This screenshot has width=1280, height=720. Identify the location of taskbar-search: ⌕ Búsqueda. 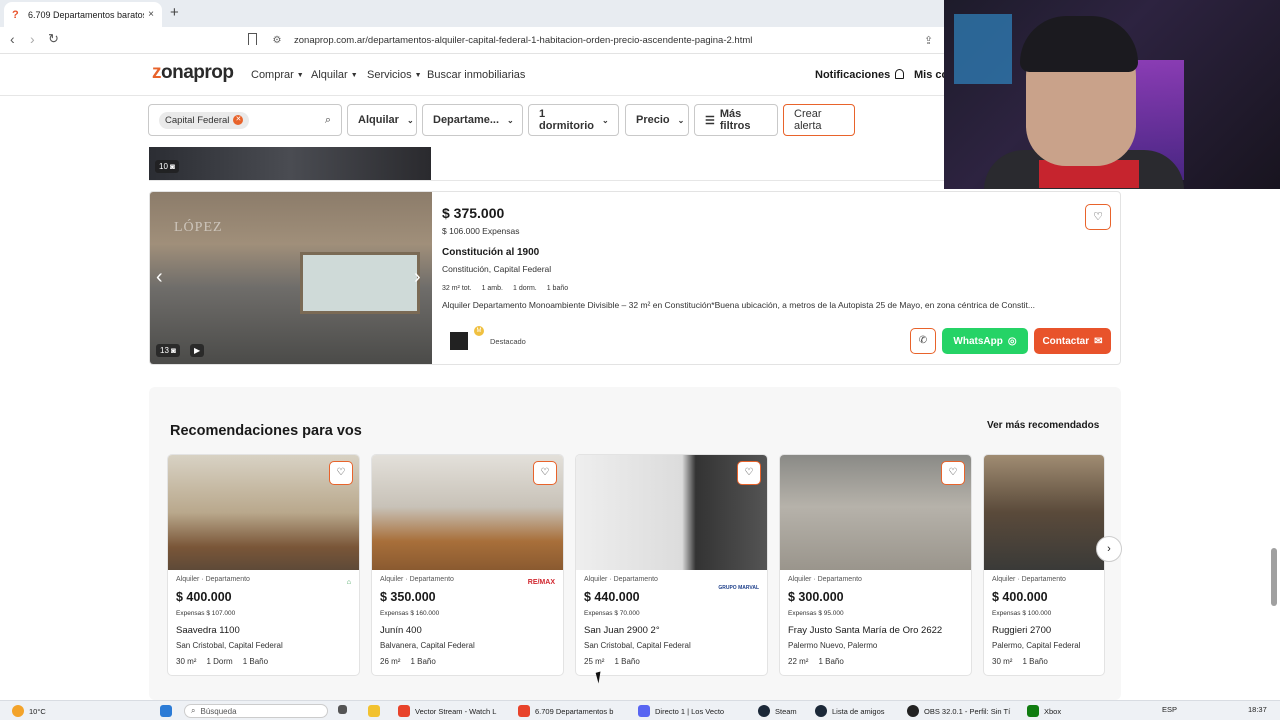
(256, 711).